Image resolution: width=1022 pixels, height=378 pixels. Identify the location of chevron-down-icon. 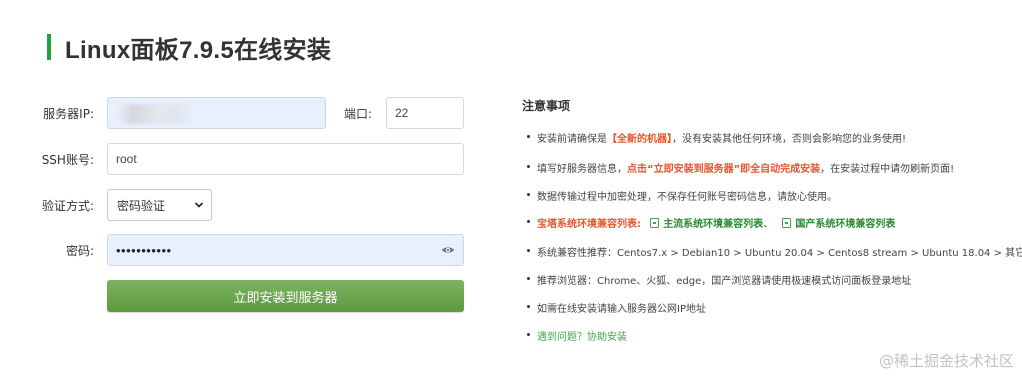
(199, 205).